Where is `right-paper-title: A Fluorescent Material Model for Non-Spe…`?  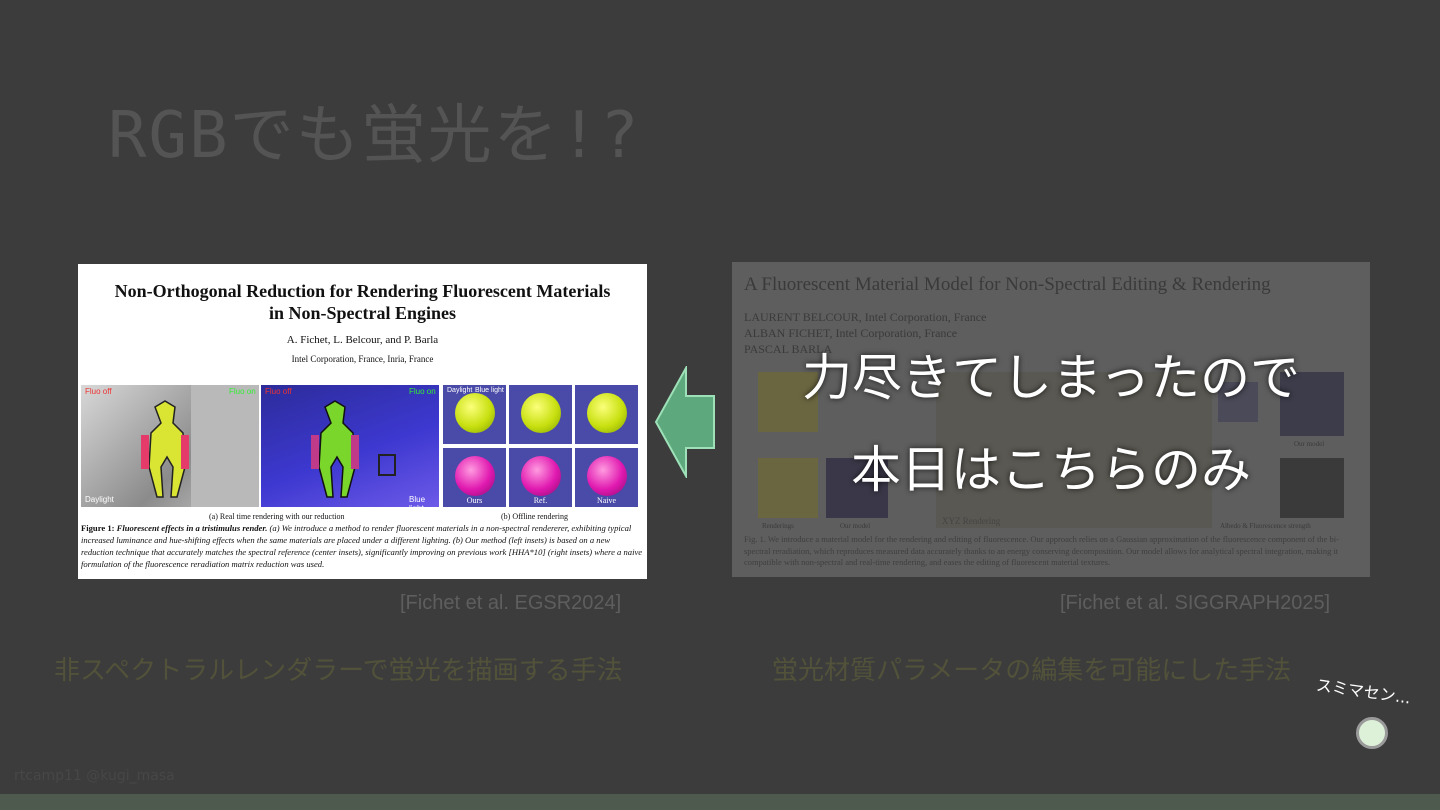
right-paper-title: A Fluorescent Material Model for Non-Spe… is located at coordinates (1007, 284).